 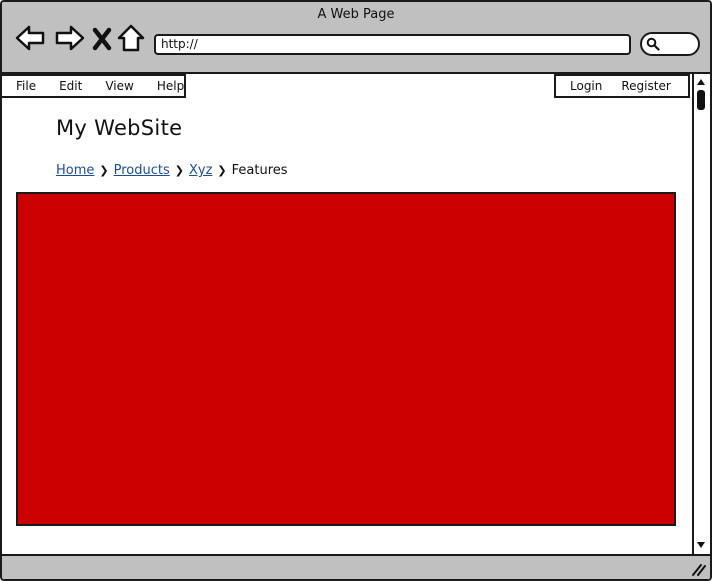 I want to click on breadcrumb-products: Products, so click(x=142, y=170).